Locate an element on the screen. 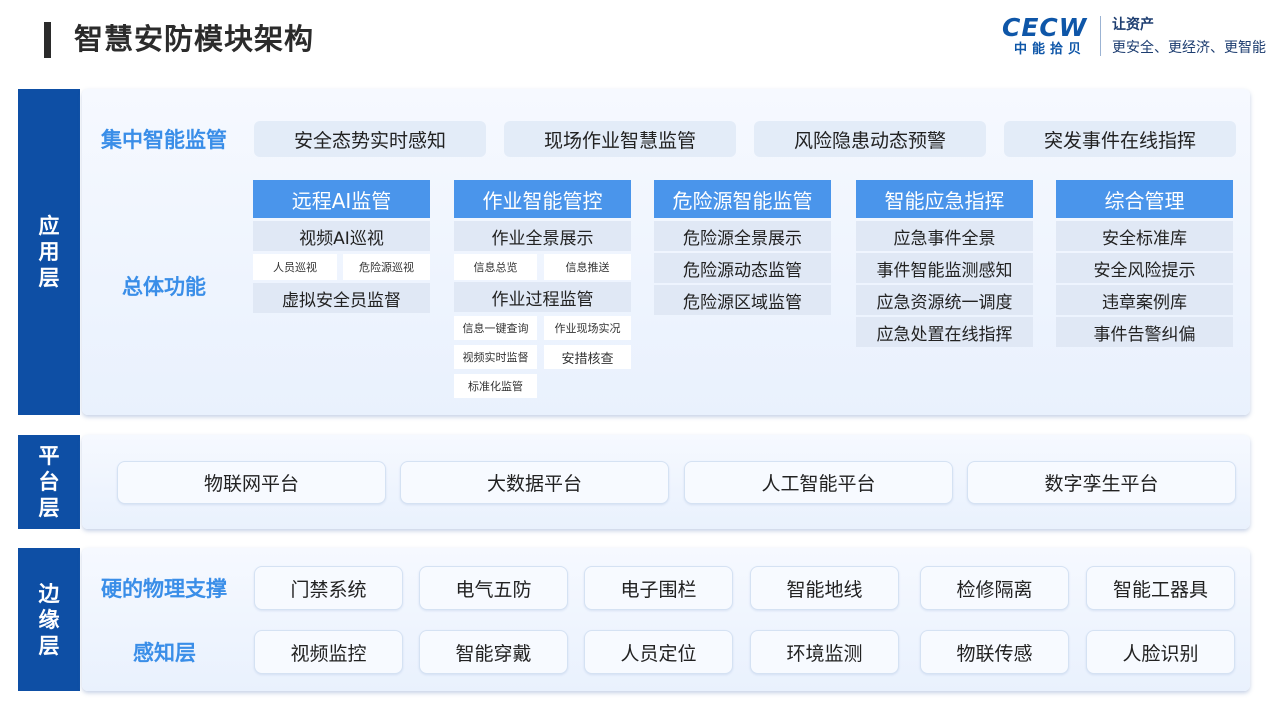 The image size is (1267, 713). function-item: 应急事件全景 is located at coordinates (944, 236).